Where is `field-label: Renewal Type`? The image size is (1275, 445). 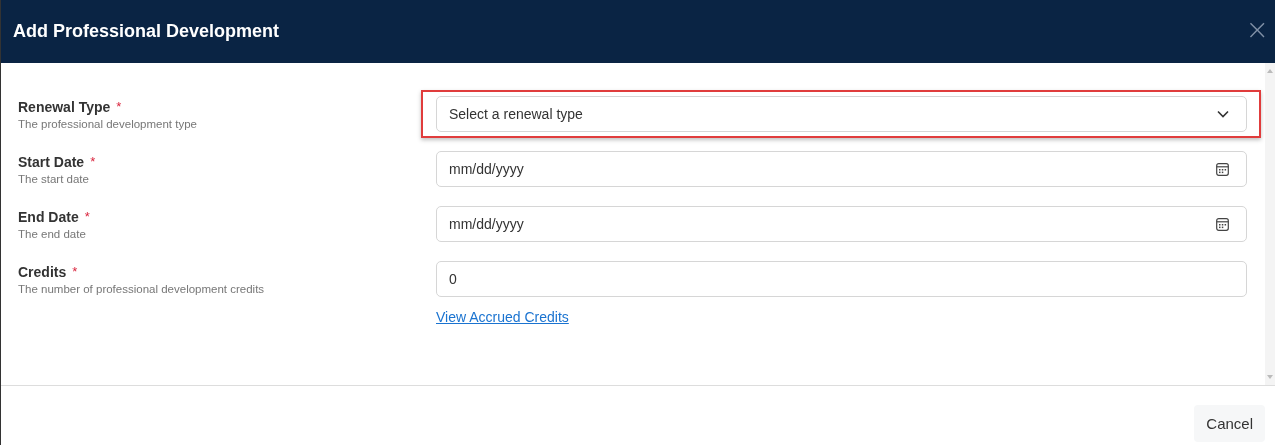 field-label: Renewal Type is located at coordinates (64, 107).